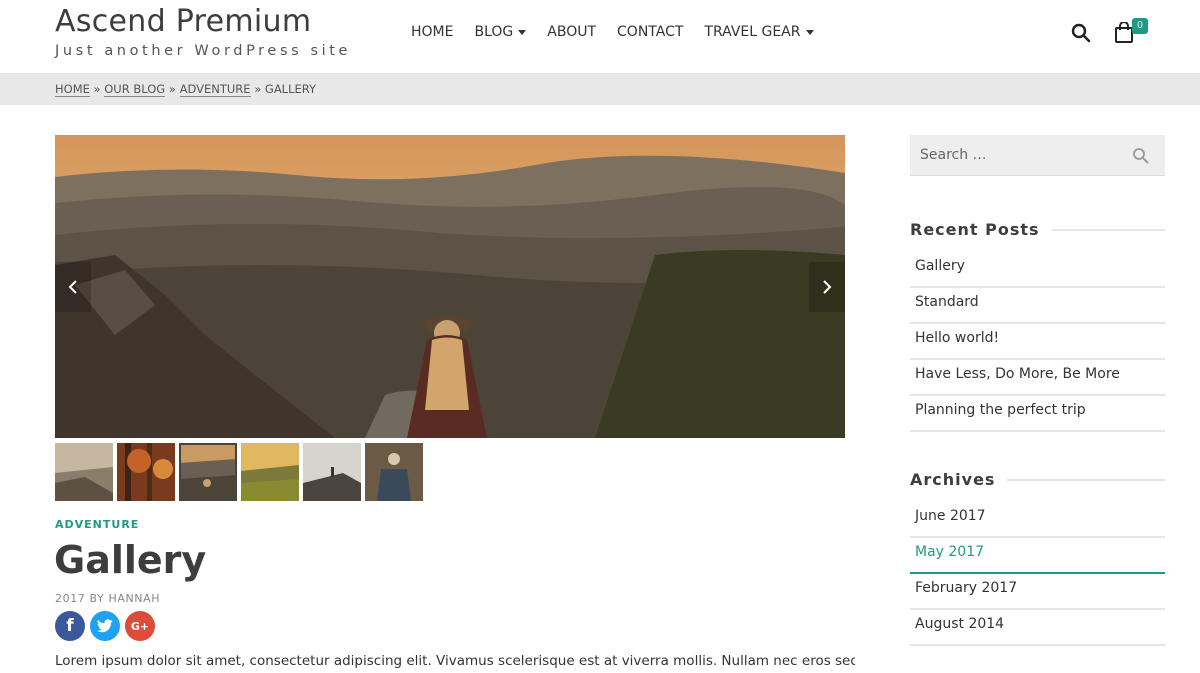 This screenshot has height=673, width=1200. I want to click on recent-post-link: Have Less, Do More, Be More, so click(1037, 378).